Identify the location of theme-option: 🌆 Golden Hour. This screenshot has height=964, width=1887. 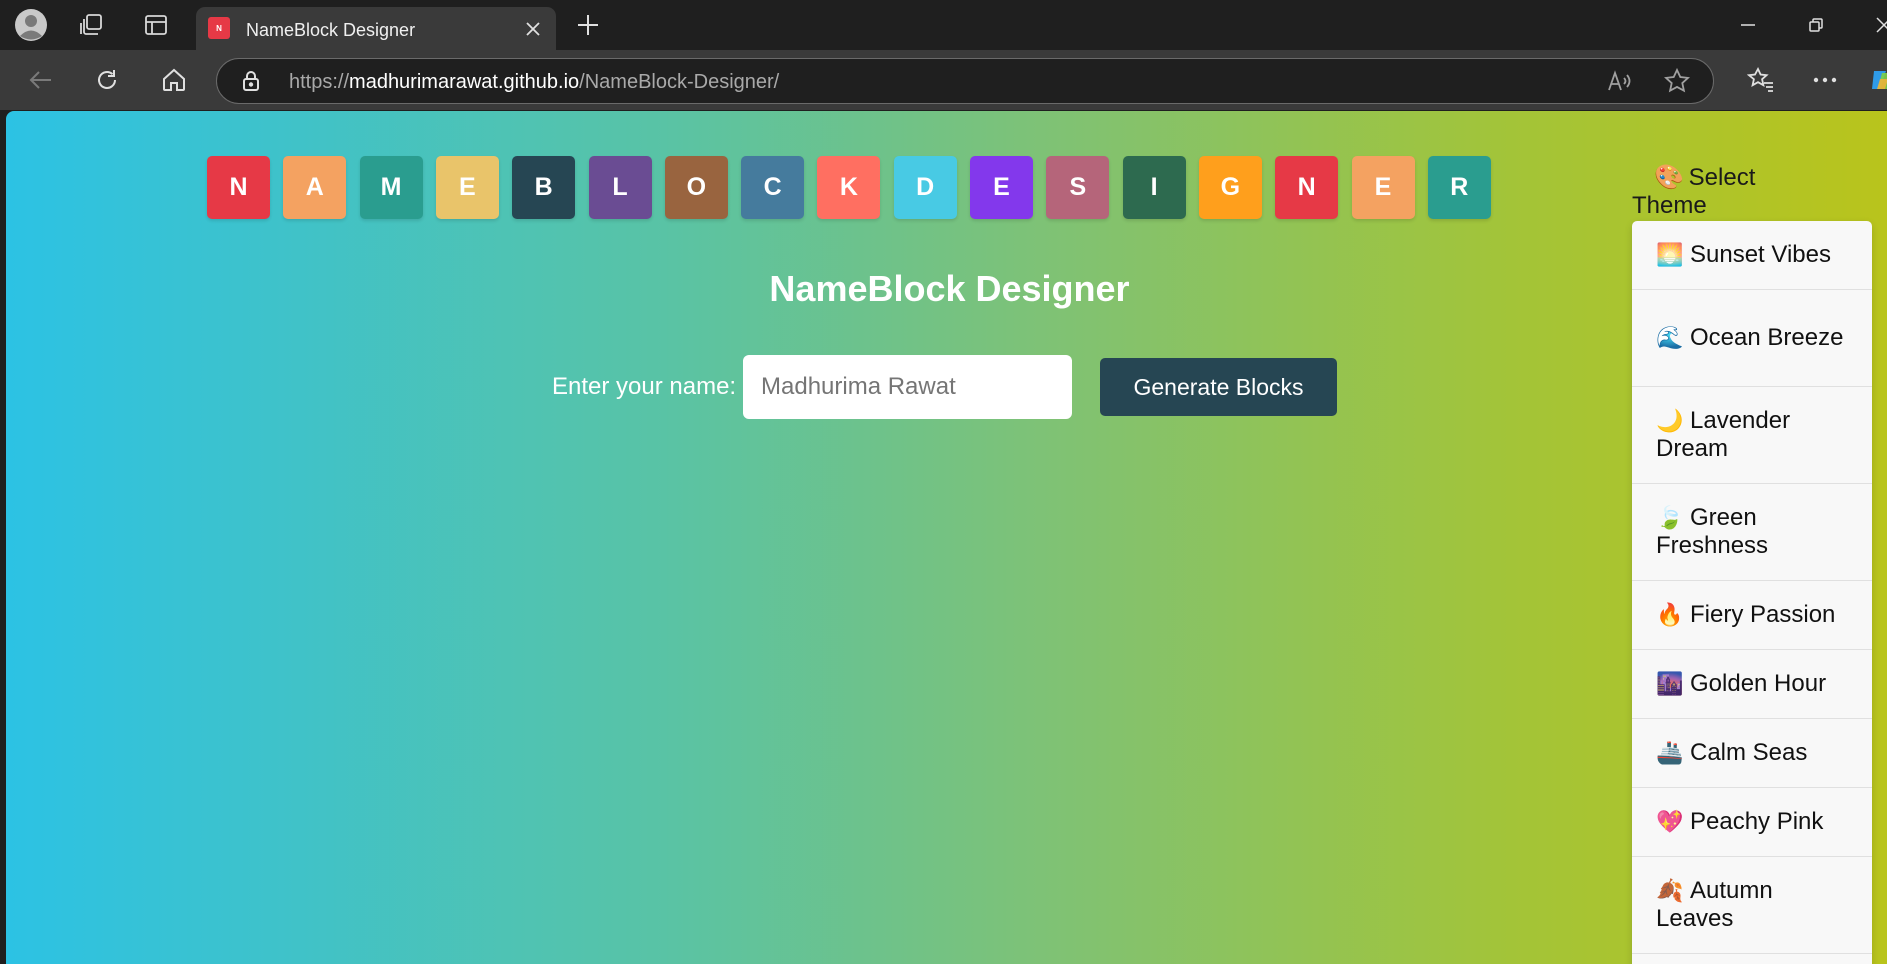
(1752, 684).